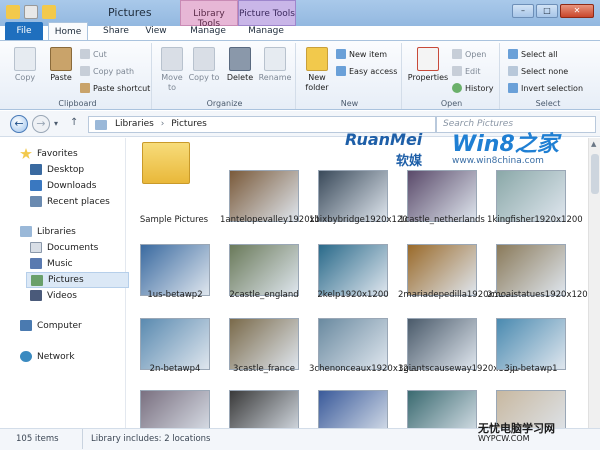 The image size is (600, 450). Describe the element at coordinates (459, 369) in the screenshot. I see `file-name: 3giantscauseway1920x1200` at that location.